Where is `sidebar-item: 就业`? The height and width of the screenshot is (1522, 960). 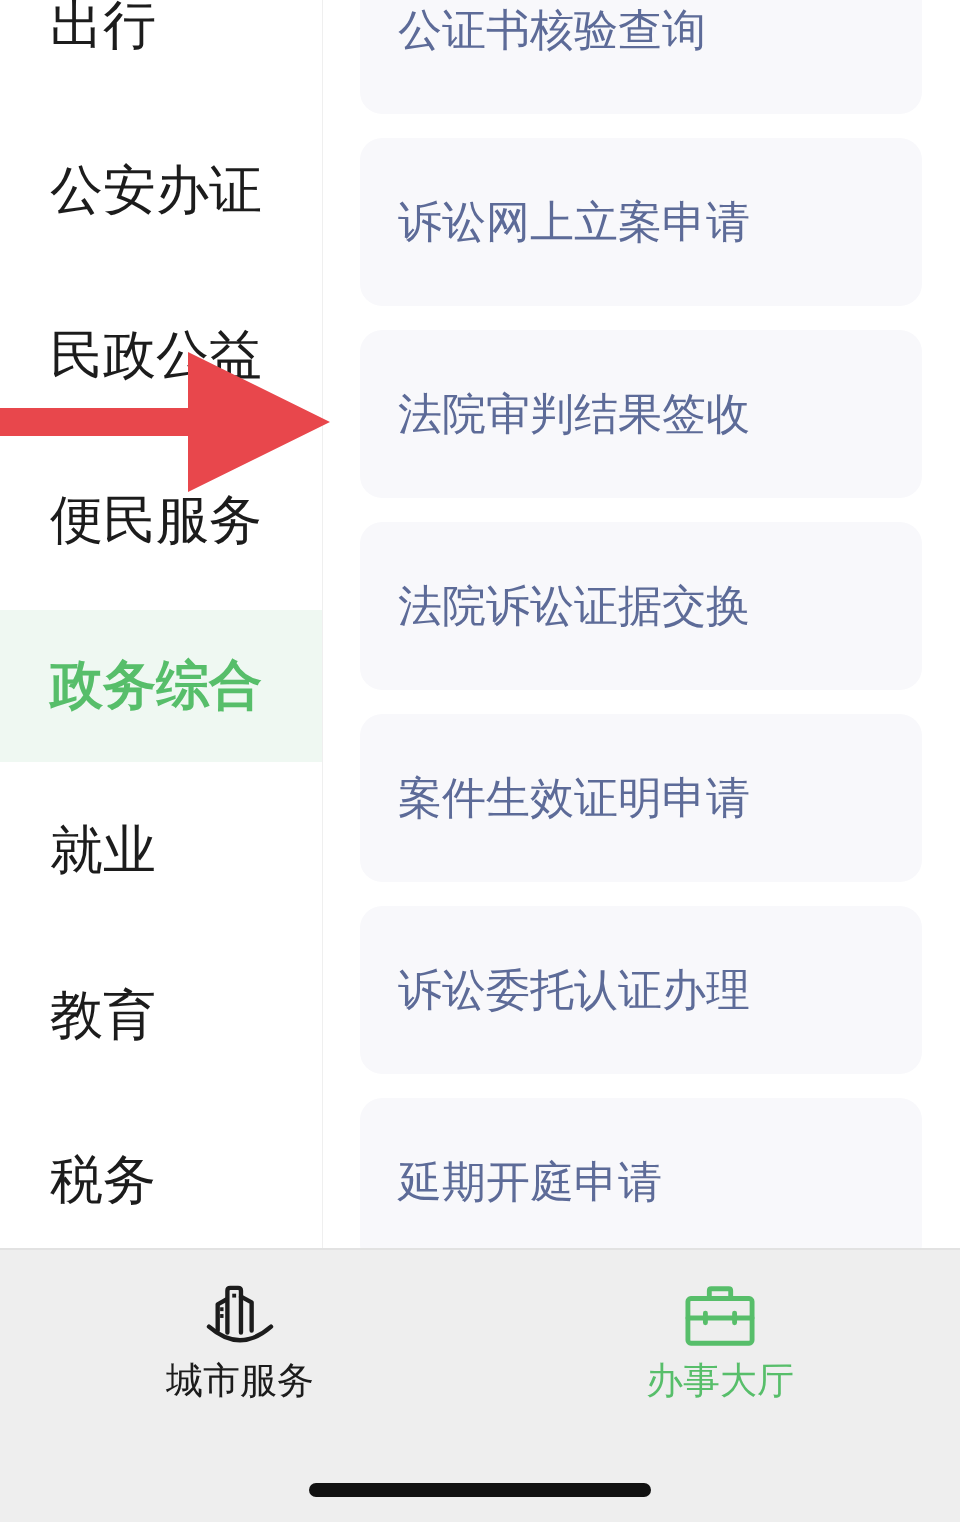
sidebar-item: 就业 is located at coordinates (161, 851).